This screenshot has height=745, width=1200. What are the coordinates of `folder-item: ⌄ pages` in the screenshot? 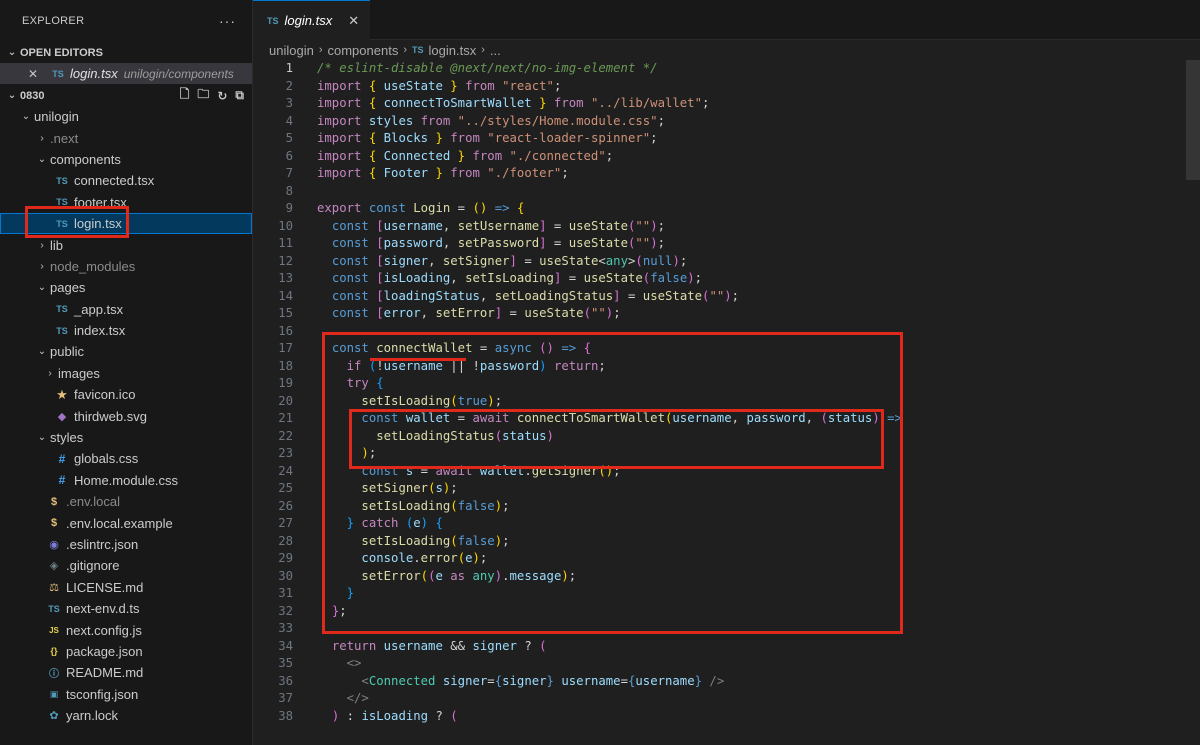 It's located at (126, 287).